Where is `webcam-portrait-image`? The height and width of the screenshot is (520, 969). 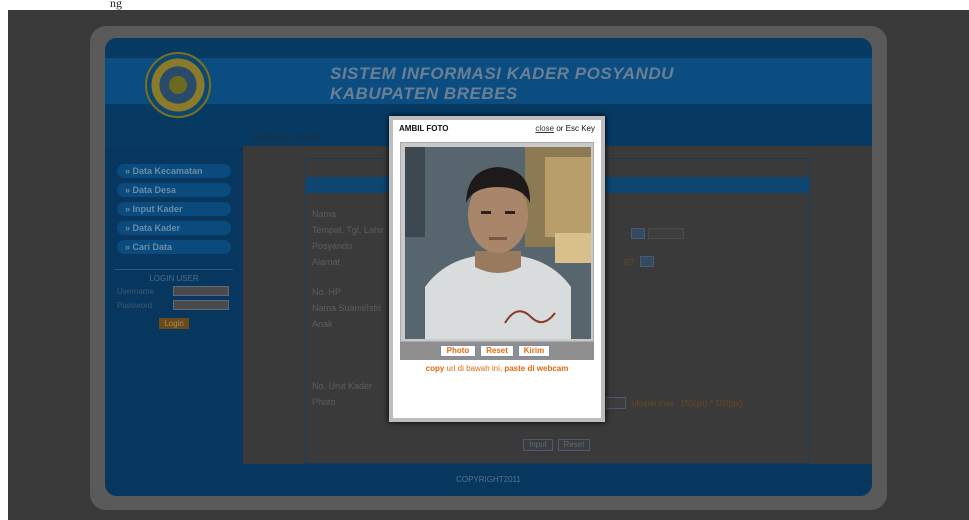
webcam-portrait-image is located at coordinates (498, 243).